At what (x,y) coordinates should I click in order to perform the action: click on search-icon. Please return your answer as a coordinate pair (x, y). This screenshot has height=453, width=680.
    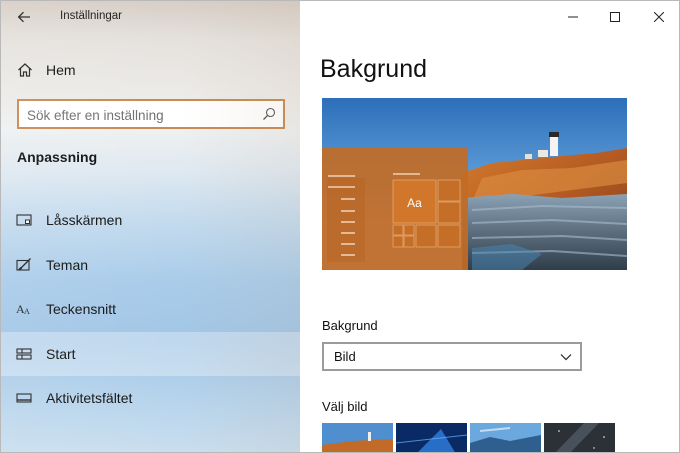
    Looking at the image, I should click on (269, 114).